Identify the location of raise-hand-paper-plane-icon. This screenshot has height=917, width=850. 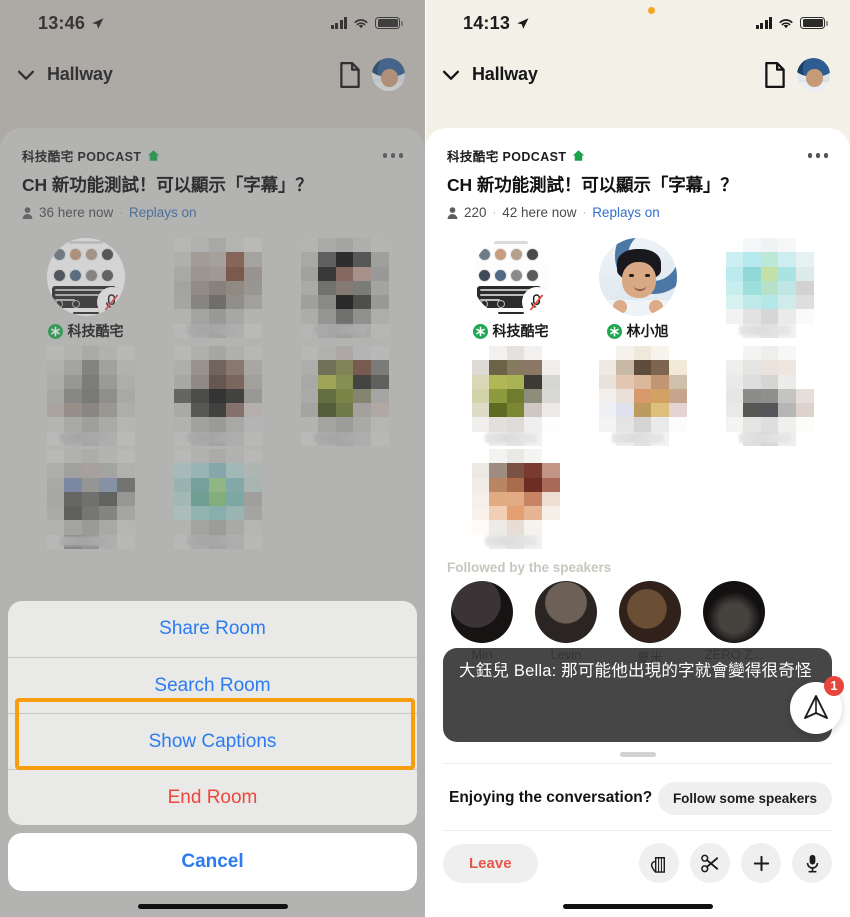
(816, 707).